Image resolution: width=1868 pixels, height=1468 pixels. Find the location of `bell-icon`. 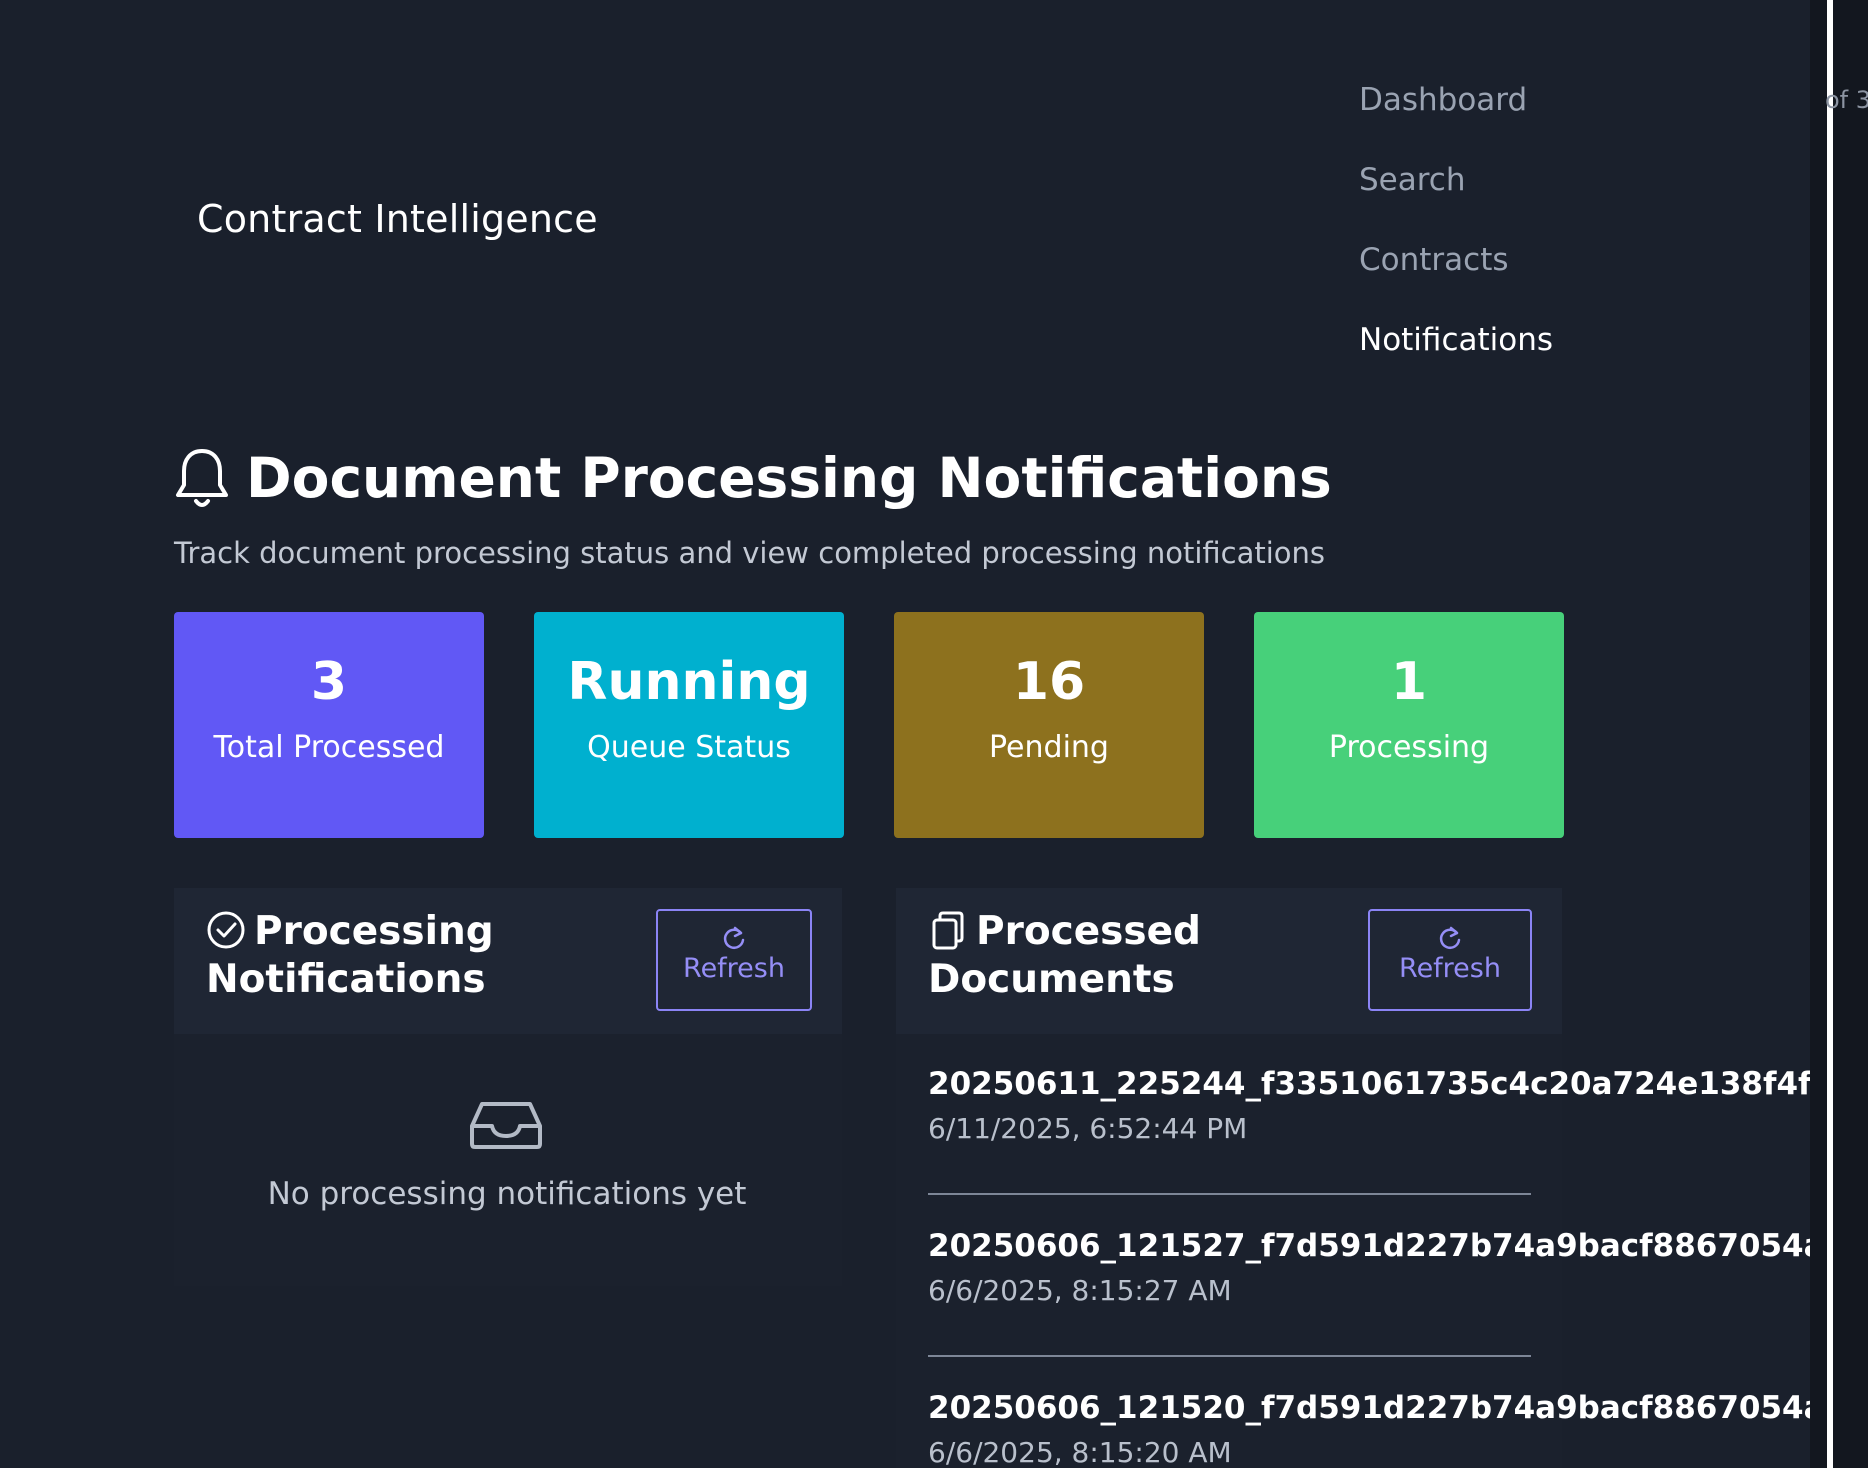

bell-icon is located at coordinates (202, 478).